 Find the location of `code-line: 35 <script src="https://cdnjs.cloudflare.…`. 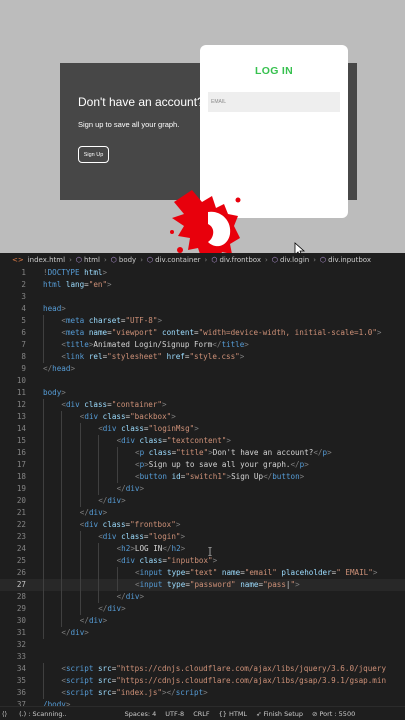

code-line: 35 <script src="https://cdnjs.cloudflare.… is located at coordinates (202, 681).